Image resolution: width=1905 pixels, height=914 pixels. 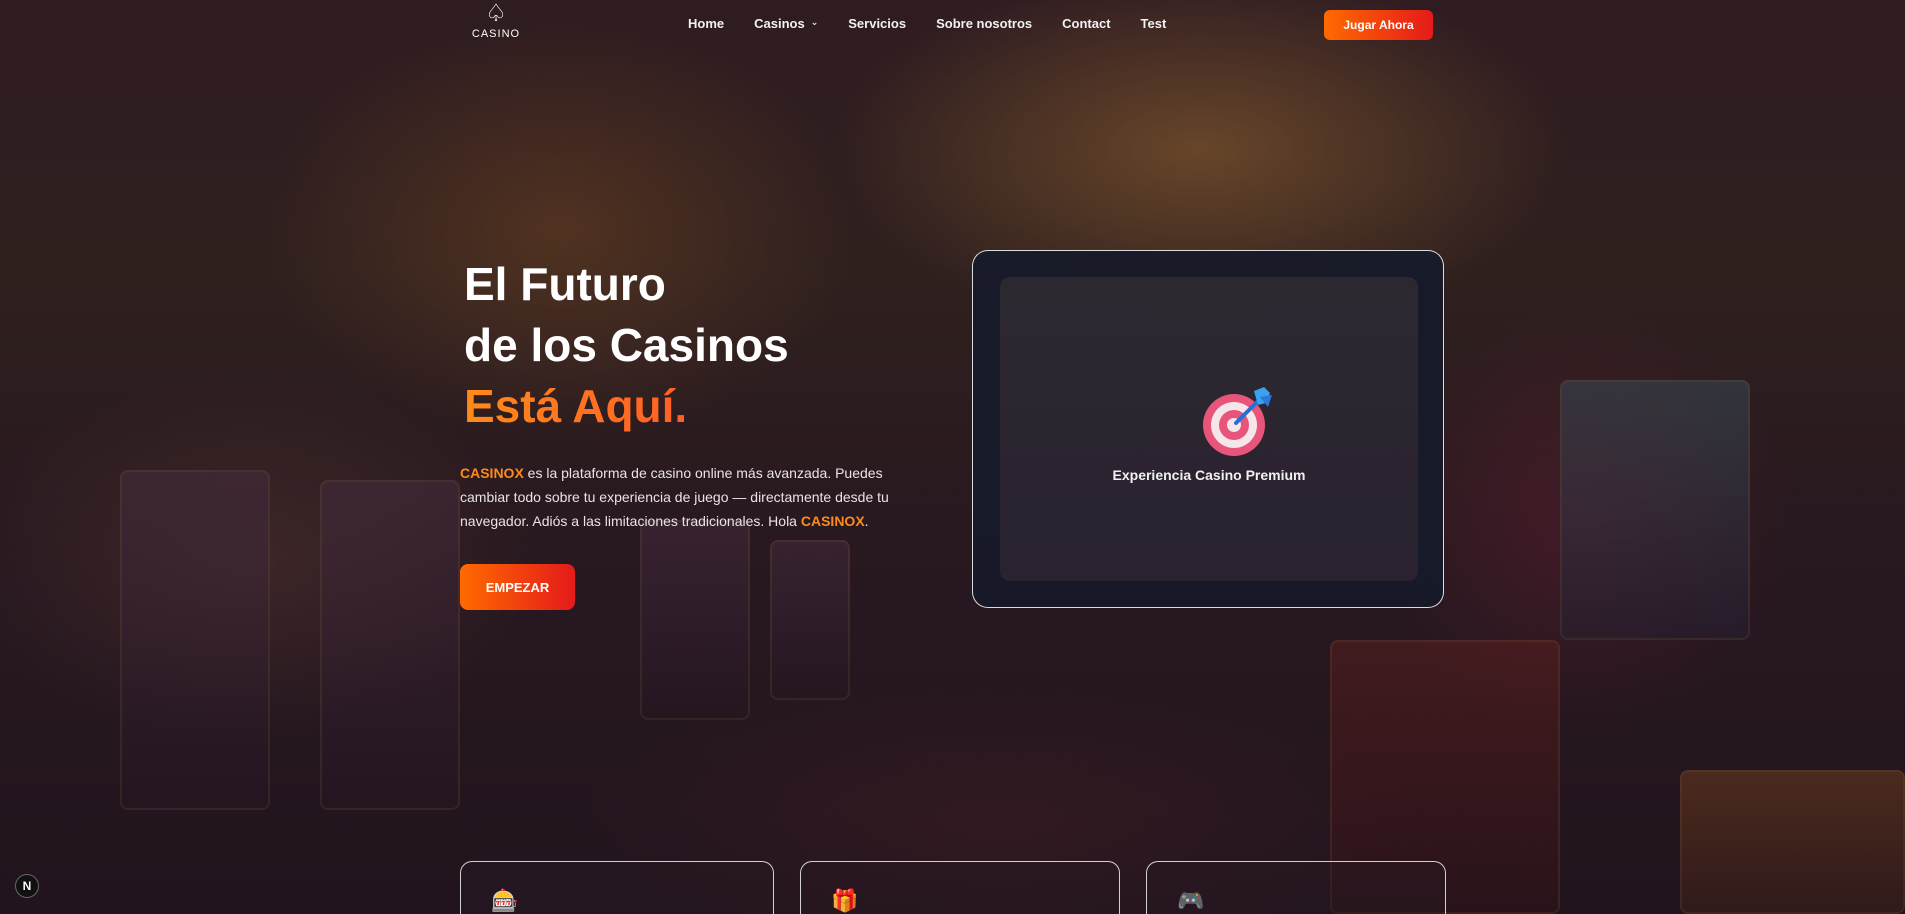 I want to click on feature-card-label: Experiencia Casino Premium, so click(x=1209, y=475).